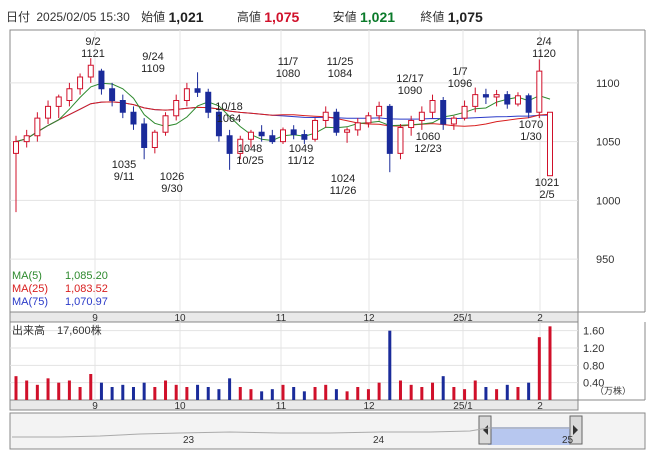  Describe the element at coordinates (340, 62) in the screenshot. I see `annotation-date: 11/25` at that location.